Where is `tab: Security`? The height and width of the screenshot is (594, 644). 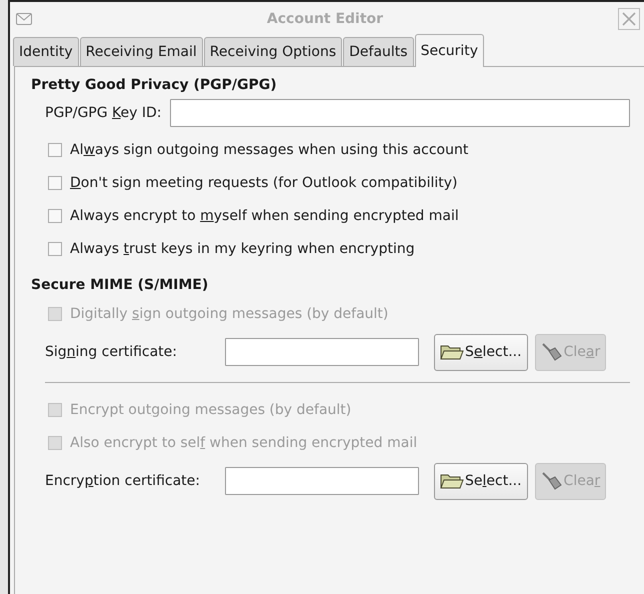 tab: Security is located at coordinates (449, 50).